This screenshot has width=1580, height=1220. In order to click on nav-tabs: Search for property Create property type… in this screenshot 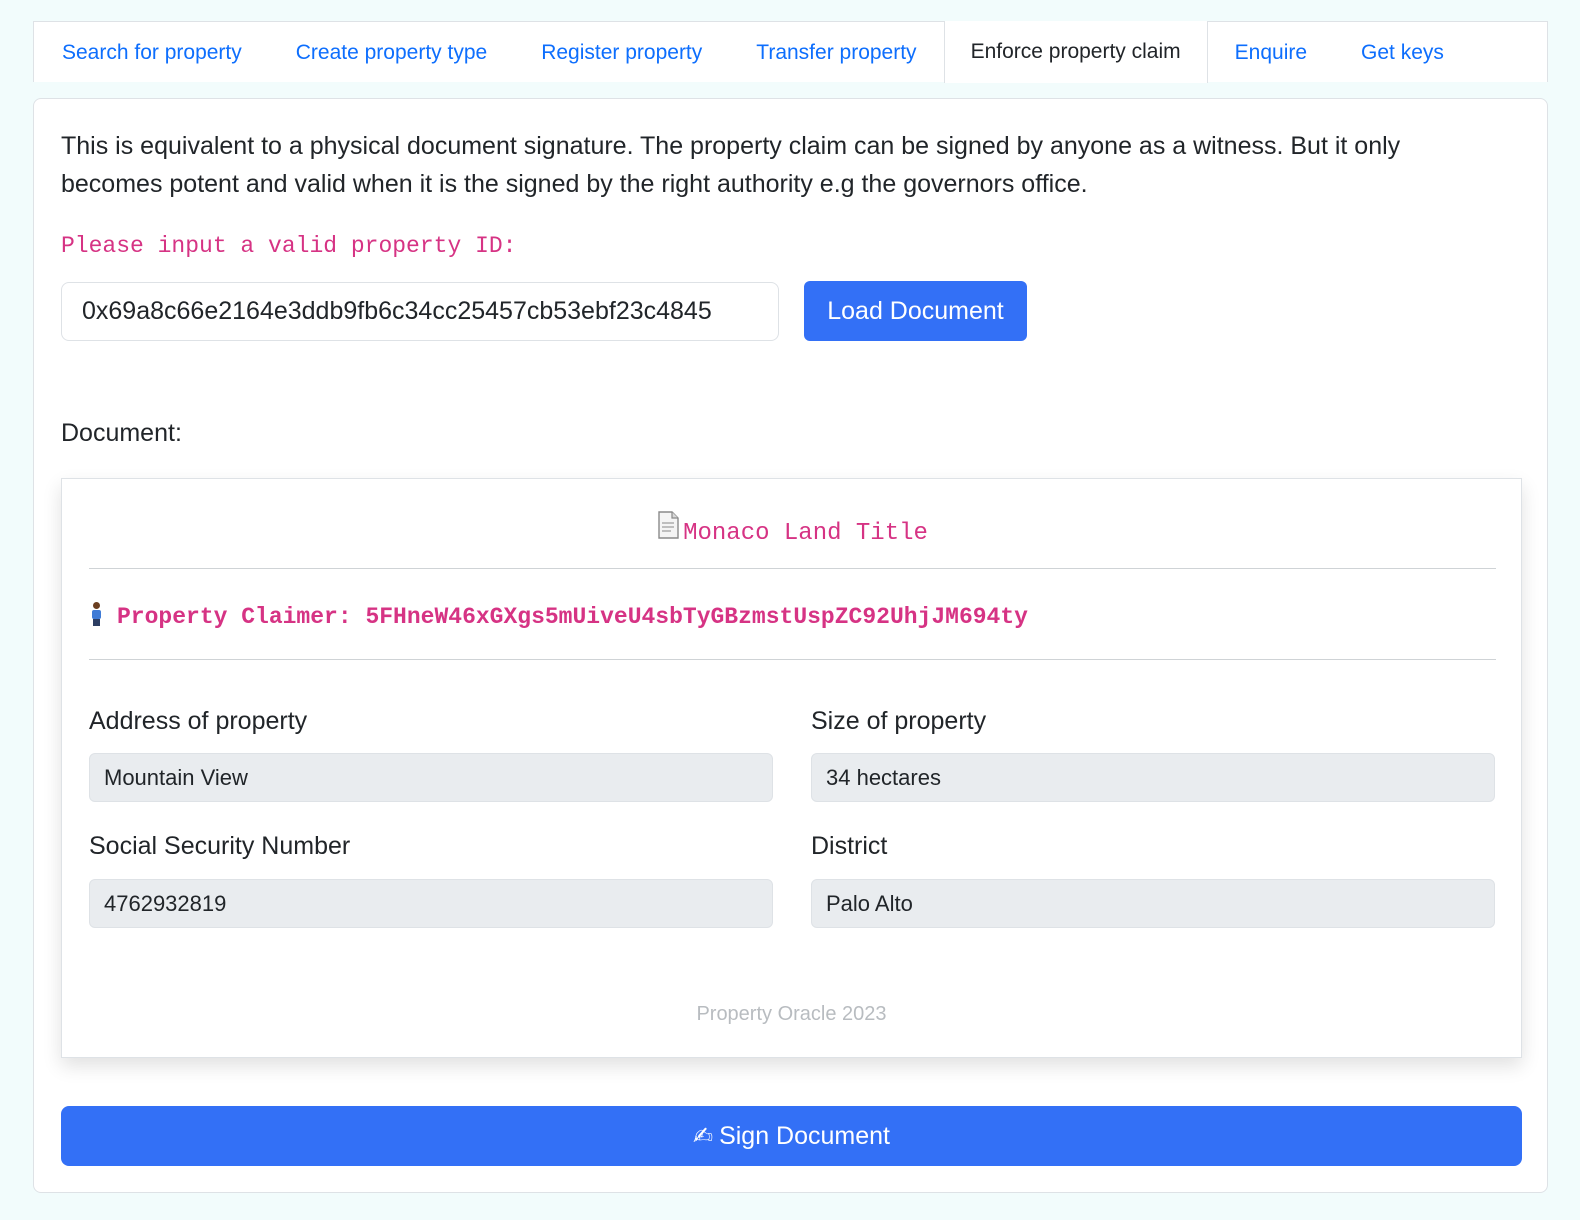, I will do `click(790, 52)`.